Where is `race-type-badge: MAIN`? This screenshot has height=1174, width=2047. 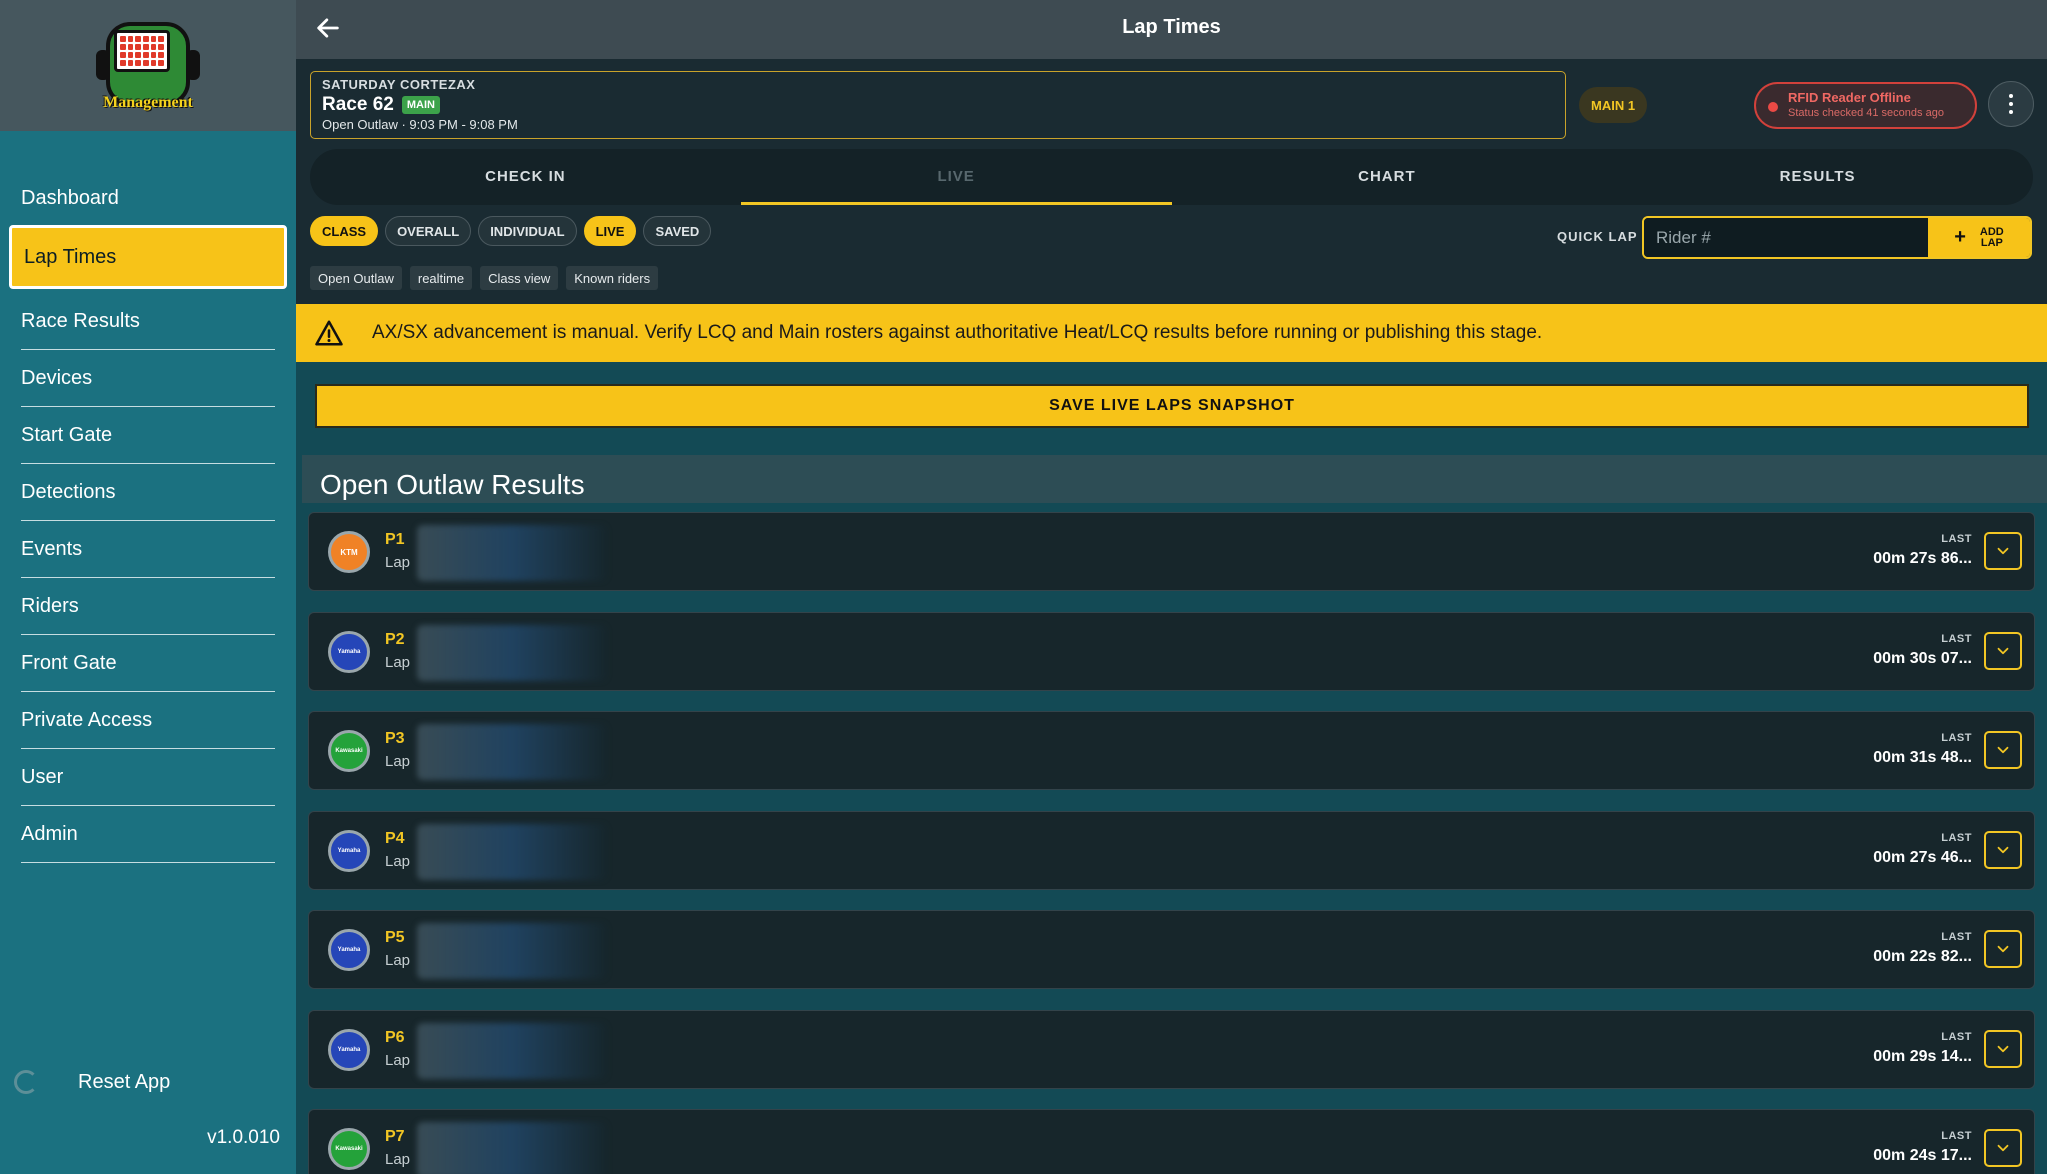
race-type-badge: MAIN is located at coordinates (420, 105).